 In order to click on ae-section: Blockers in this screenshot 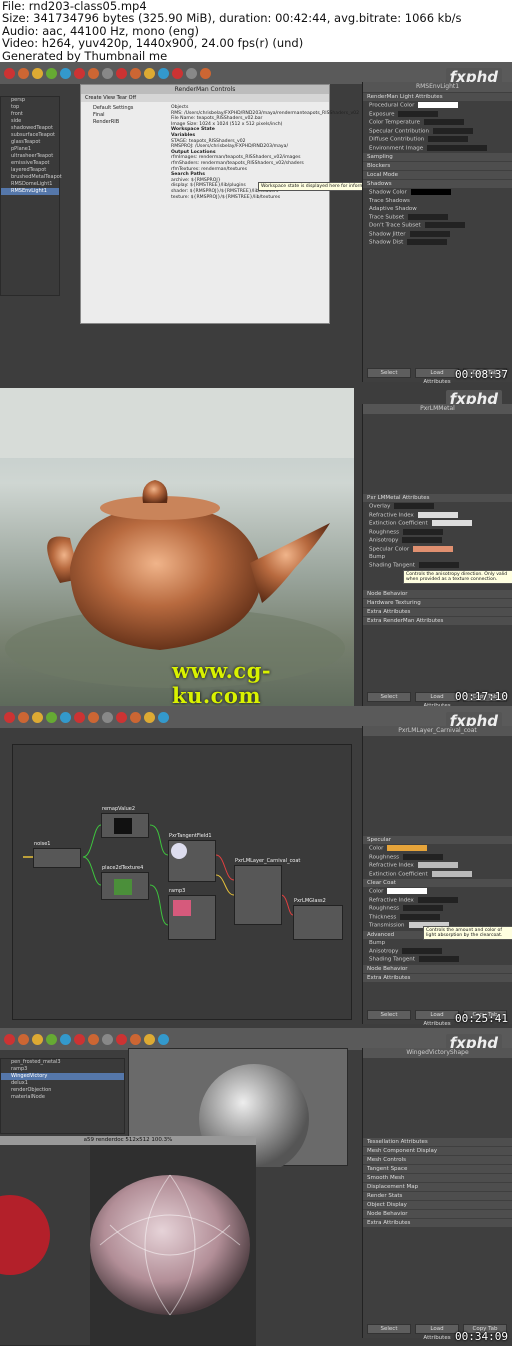, I will do `click(437, 166)`.